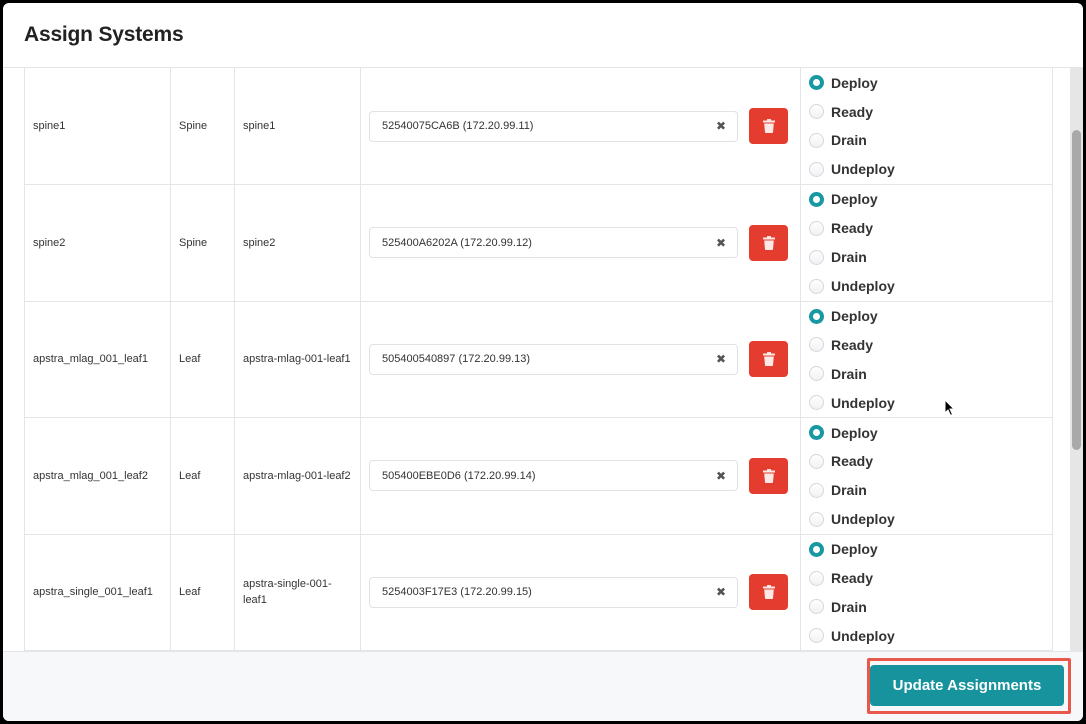 This screenshot has width=1086, height=724. I want to click on node-label: apstra_mlag_001_leaf2, so click(97, 476).